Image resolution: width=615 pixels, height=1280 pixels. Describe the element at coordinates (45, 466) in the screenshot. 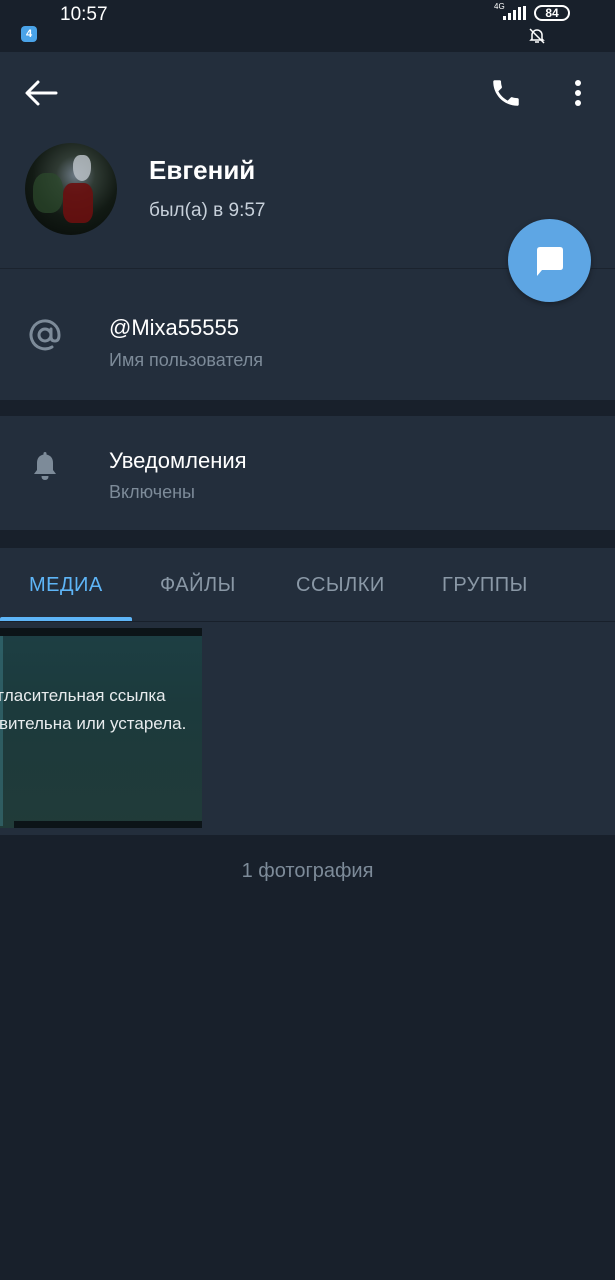

I see `bell-icon` at that location.